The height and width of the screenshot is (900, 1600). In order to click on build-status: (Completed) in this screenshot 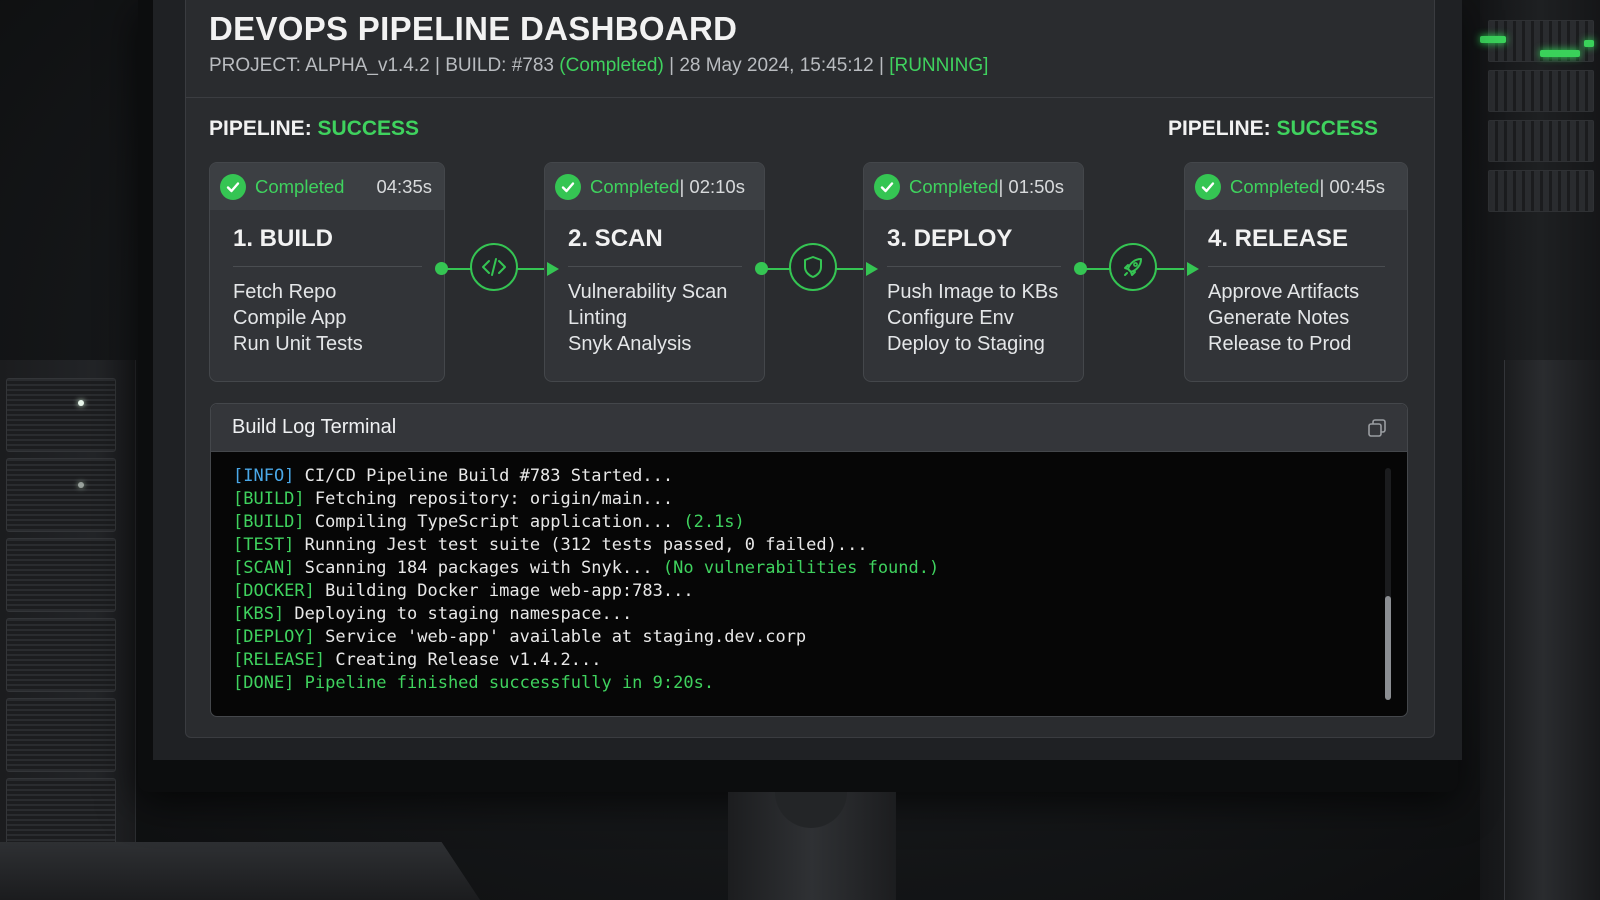, I will do `click(611, 65)`.